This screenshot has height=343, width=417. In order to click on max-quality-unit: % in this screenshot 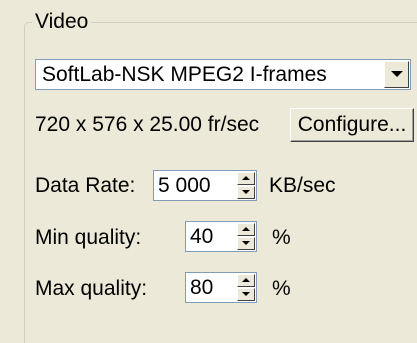, I will do `click(281, 288)`.